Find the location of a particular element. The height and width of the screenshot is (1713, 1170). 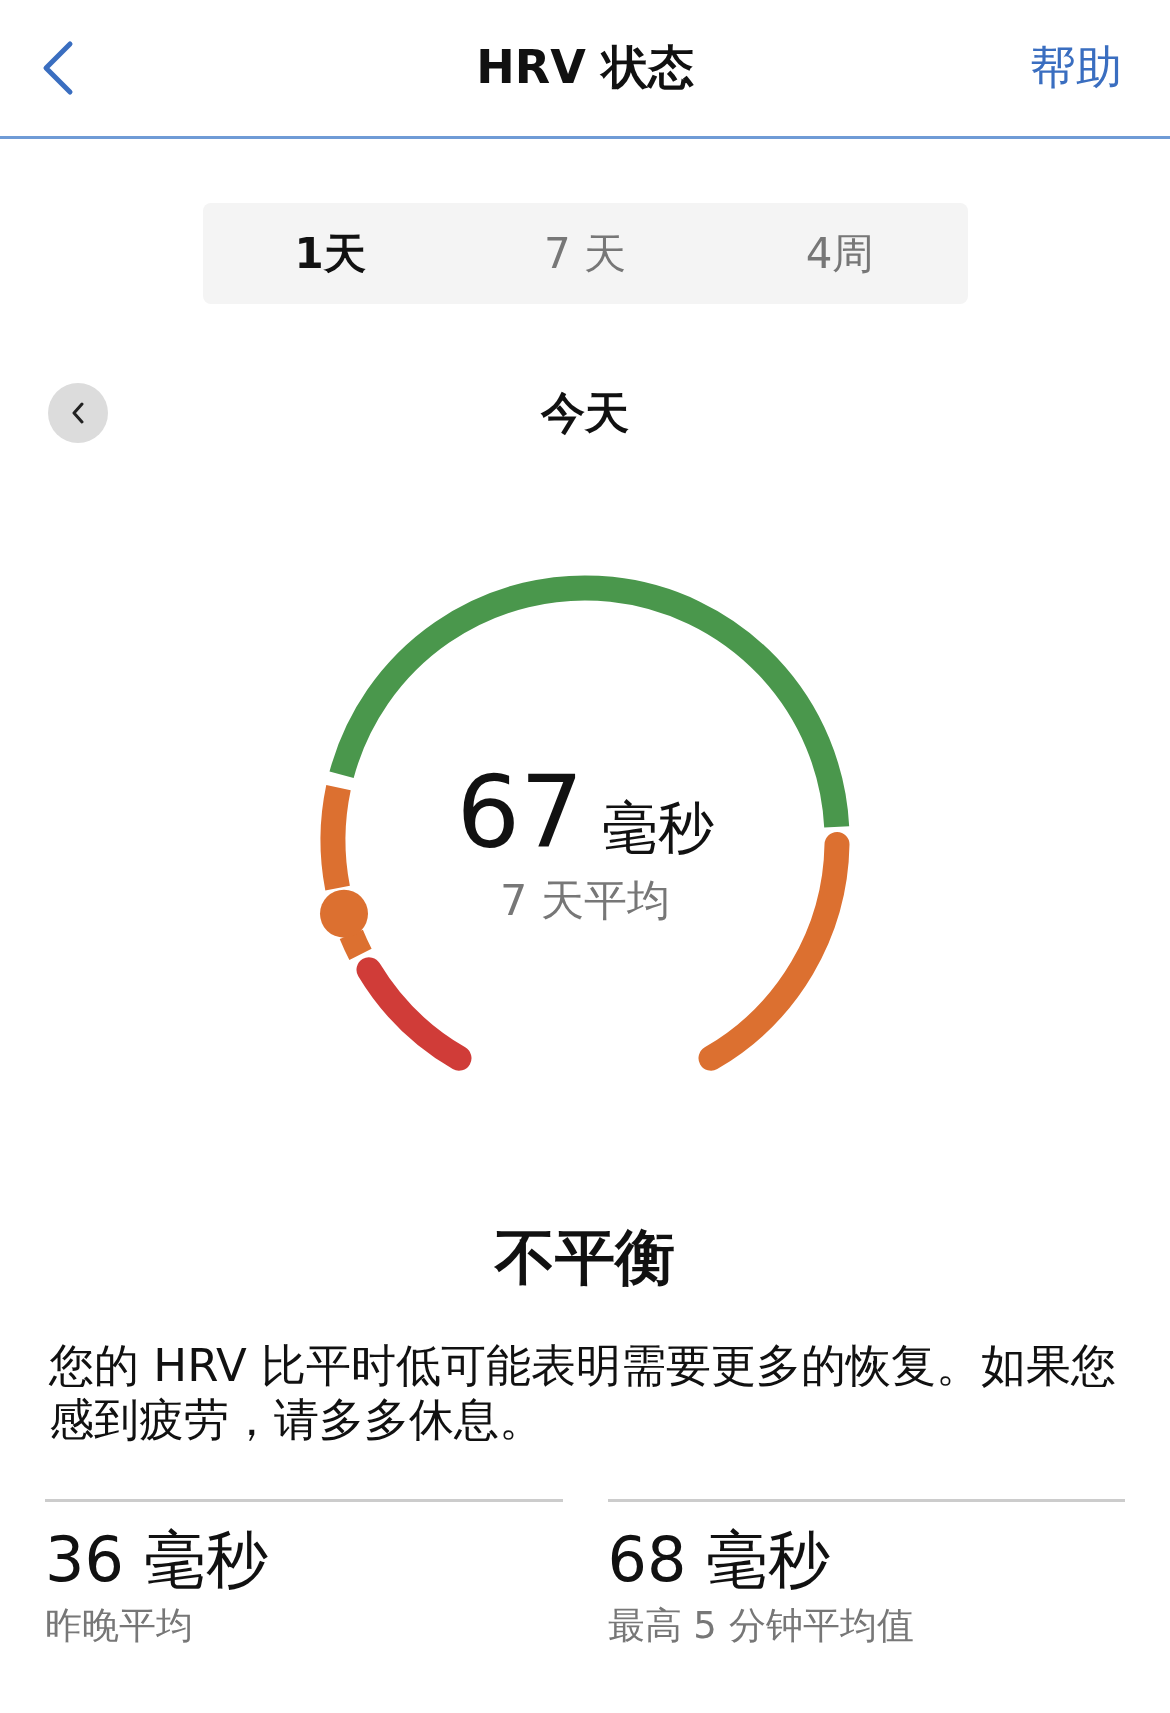

stat-value: 36 毫秒 is located at coordinates (157, 1560).